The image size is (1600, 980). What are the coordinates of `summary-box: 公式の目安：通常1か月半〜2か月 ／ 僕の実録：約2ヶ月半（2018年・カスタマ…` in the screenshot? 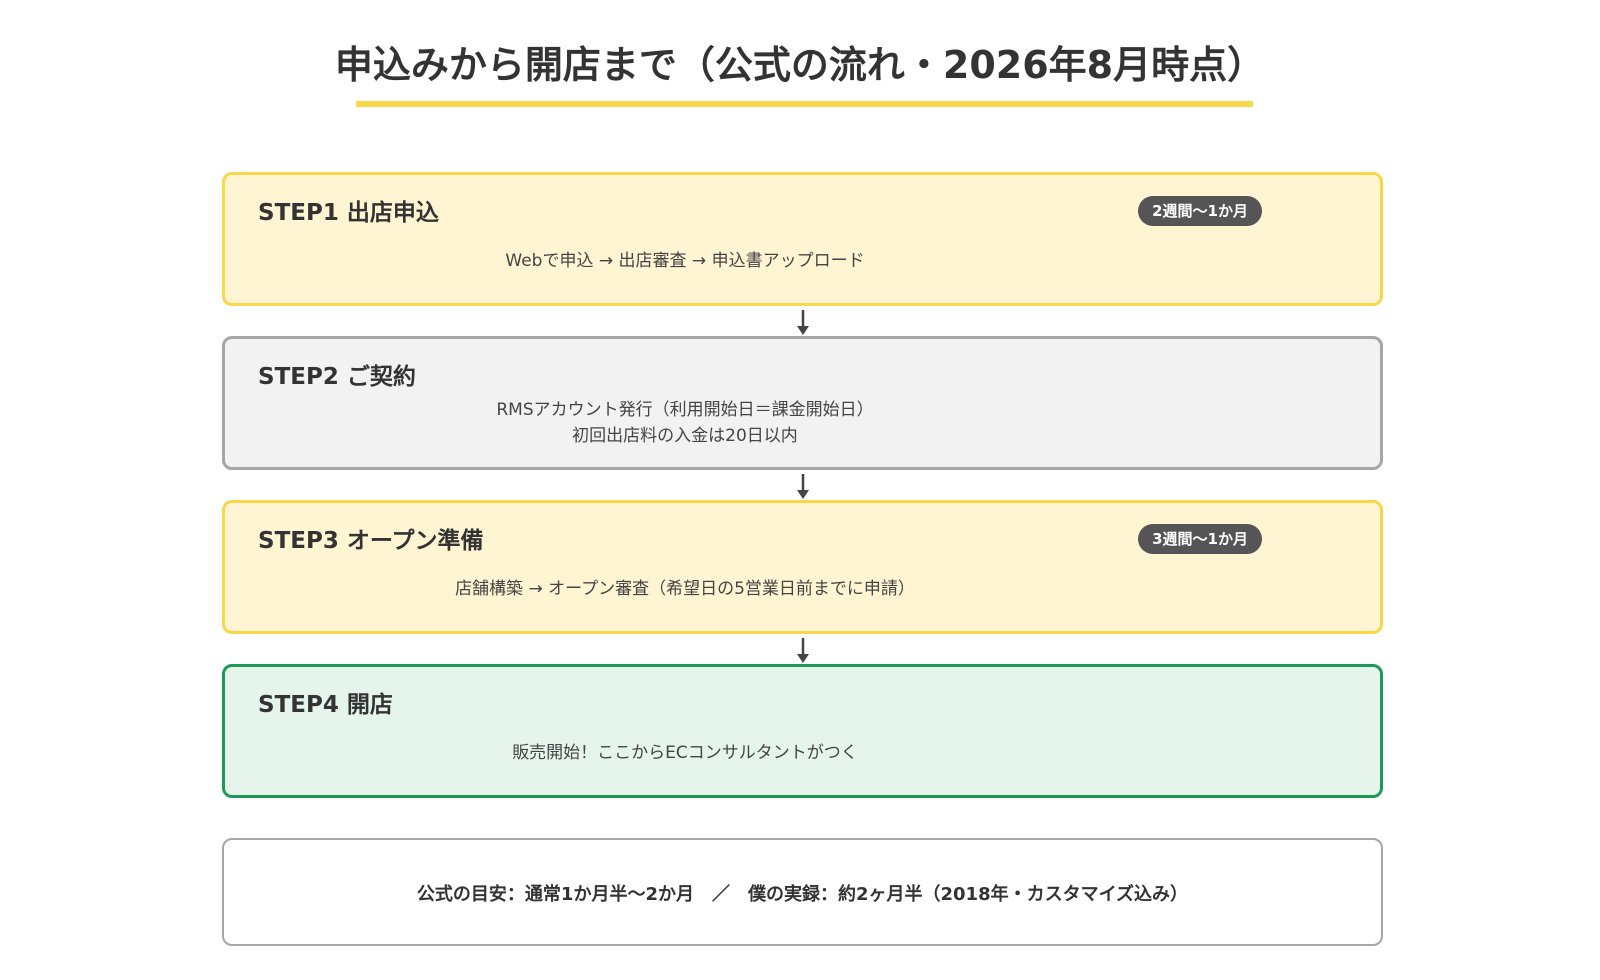 It's located at (802, 892).